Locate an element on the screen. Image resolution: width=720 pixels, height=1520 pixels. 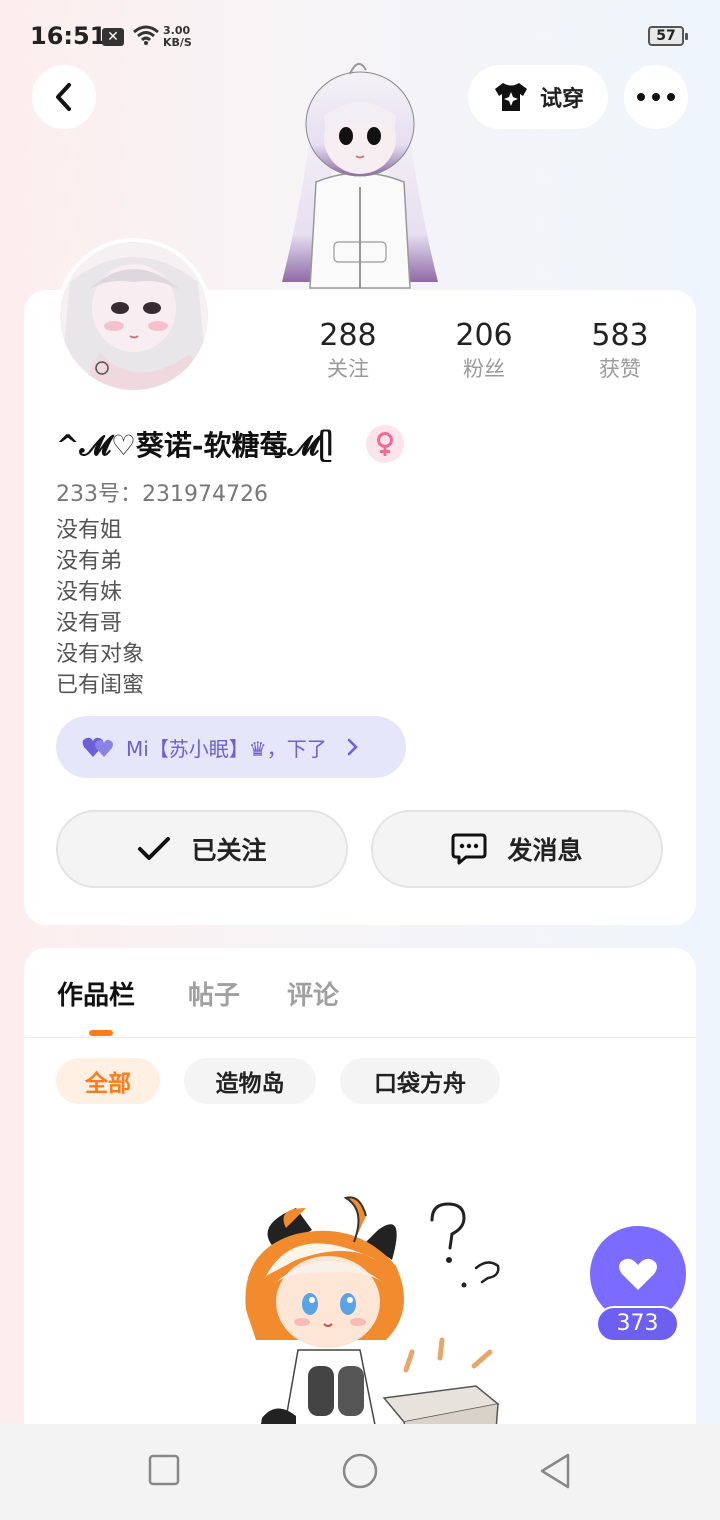
triangle-back-icon is located at coordinates (555, 1471).